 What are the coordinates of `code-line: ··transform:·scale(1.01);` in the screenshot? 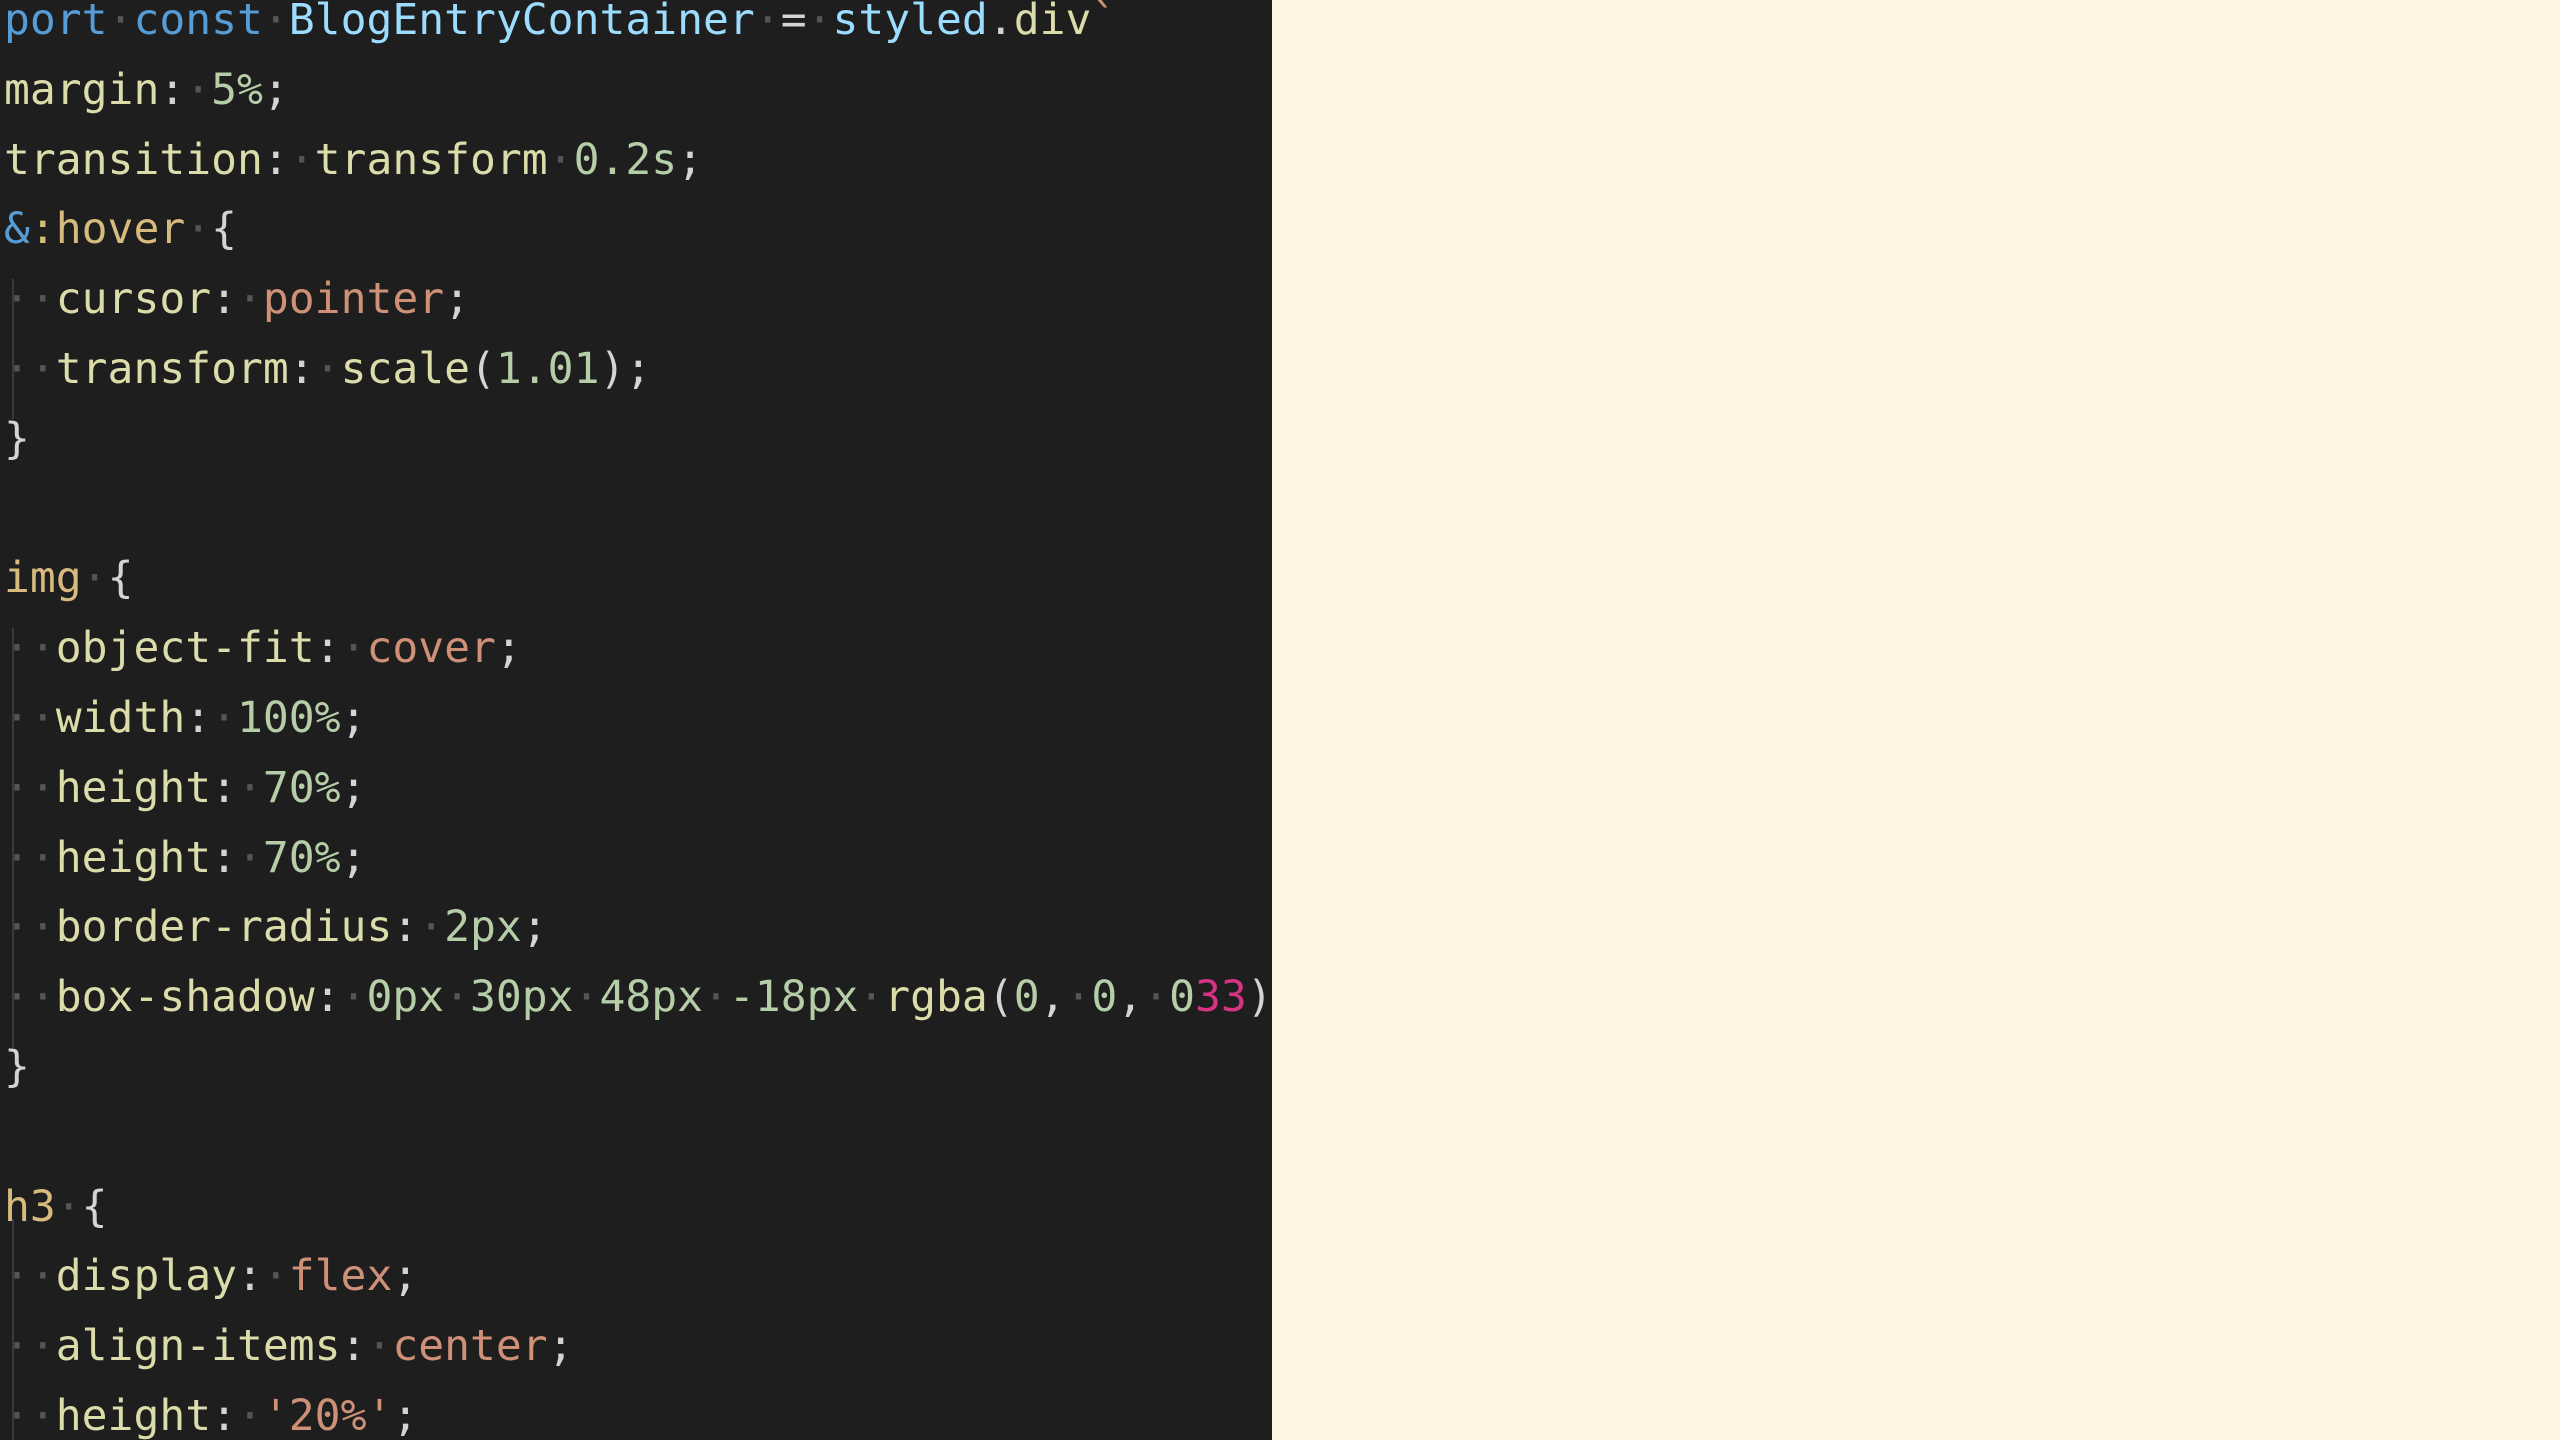 It's located at (327, 370).